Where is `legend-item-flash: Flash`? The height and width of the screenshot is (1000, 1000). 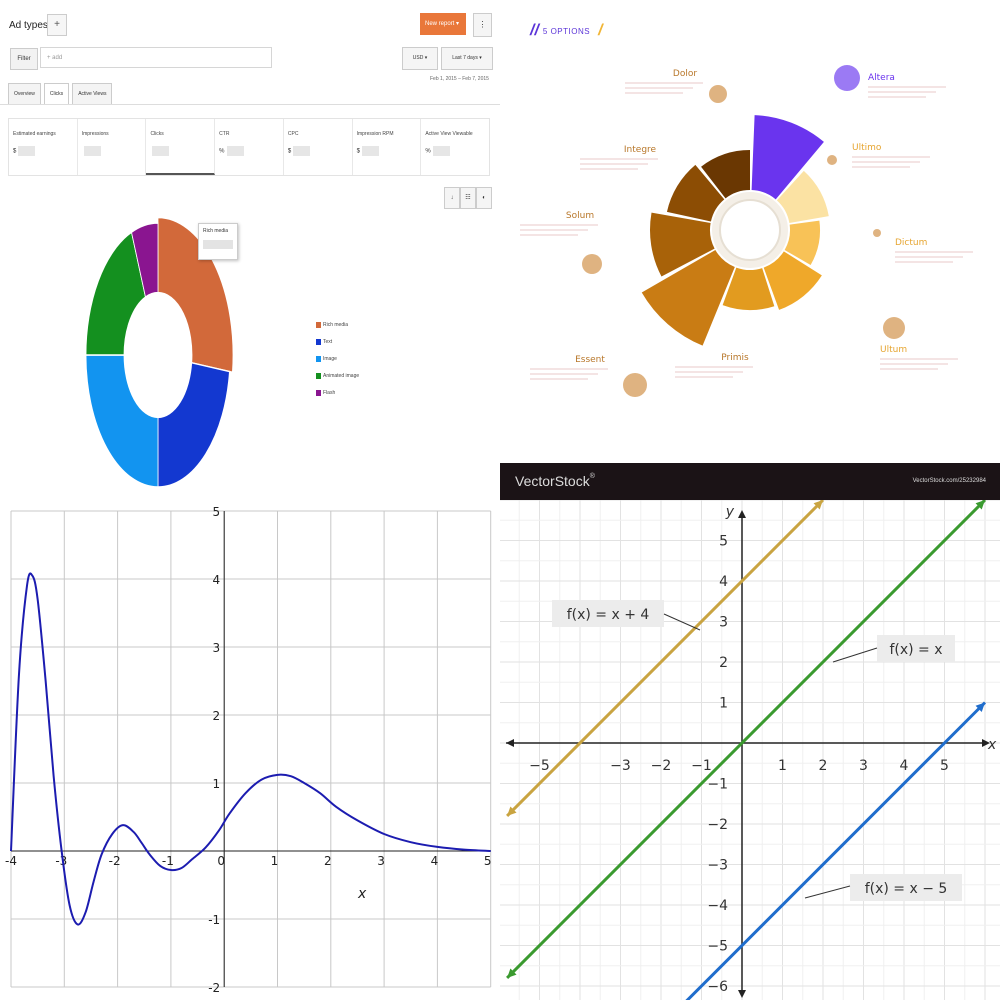 legend-item-flash: Flash is located at coordinates (337, 392).